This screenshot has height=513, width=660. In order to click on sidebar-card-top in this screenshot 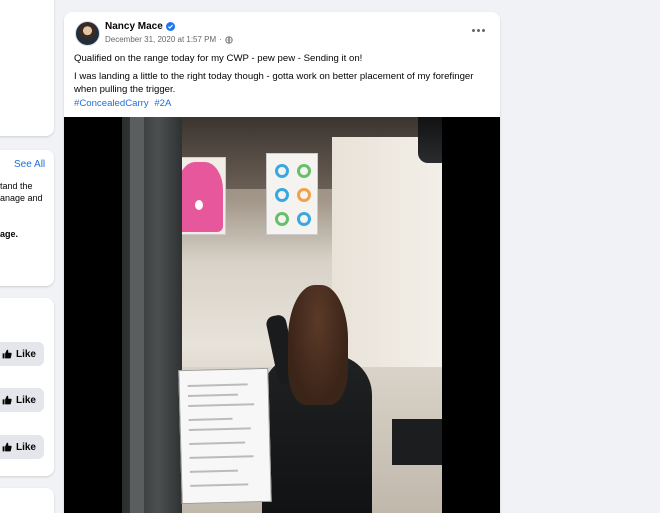, I will do `click(27, 68)`.